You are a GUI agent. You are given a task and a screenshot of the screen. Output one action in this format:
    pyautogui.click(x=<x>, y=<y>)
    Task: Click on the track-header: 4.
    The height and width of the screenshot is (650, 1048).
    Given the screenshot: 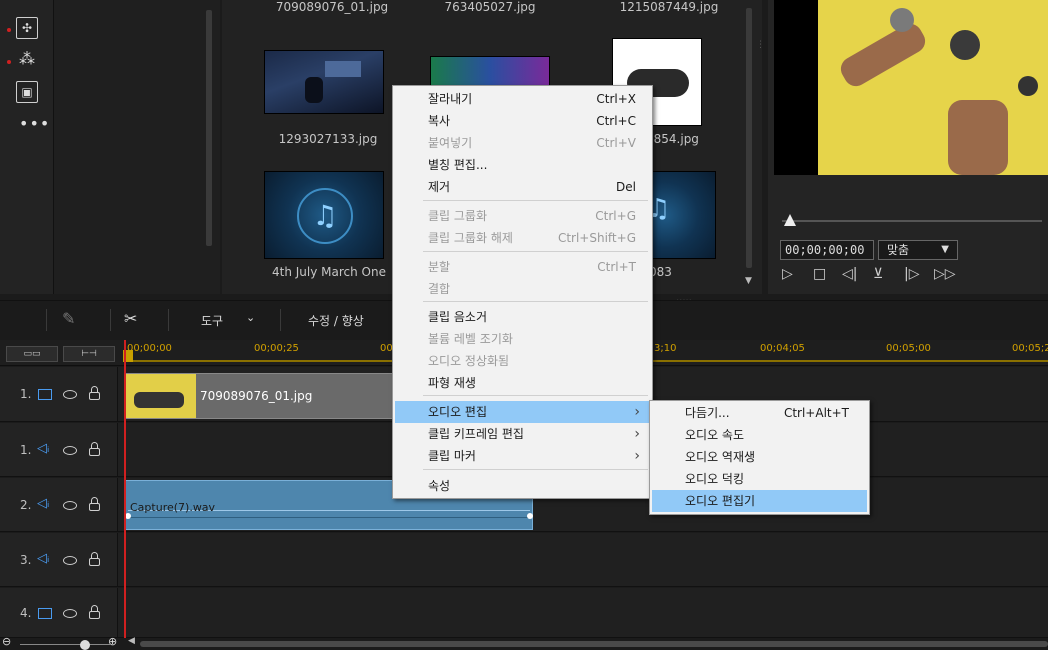 What is the action you would take?
    pyautogui.click(x=59, y=612)
    